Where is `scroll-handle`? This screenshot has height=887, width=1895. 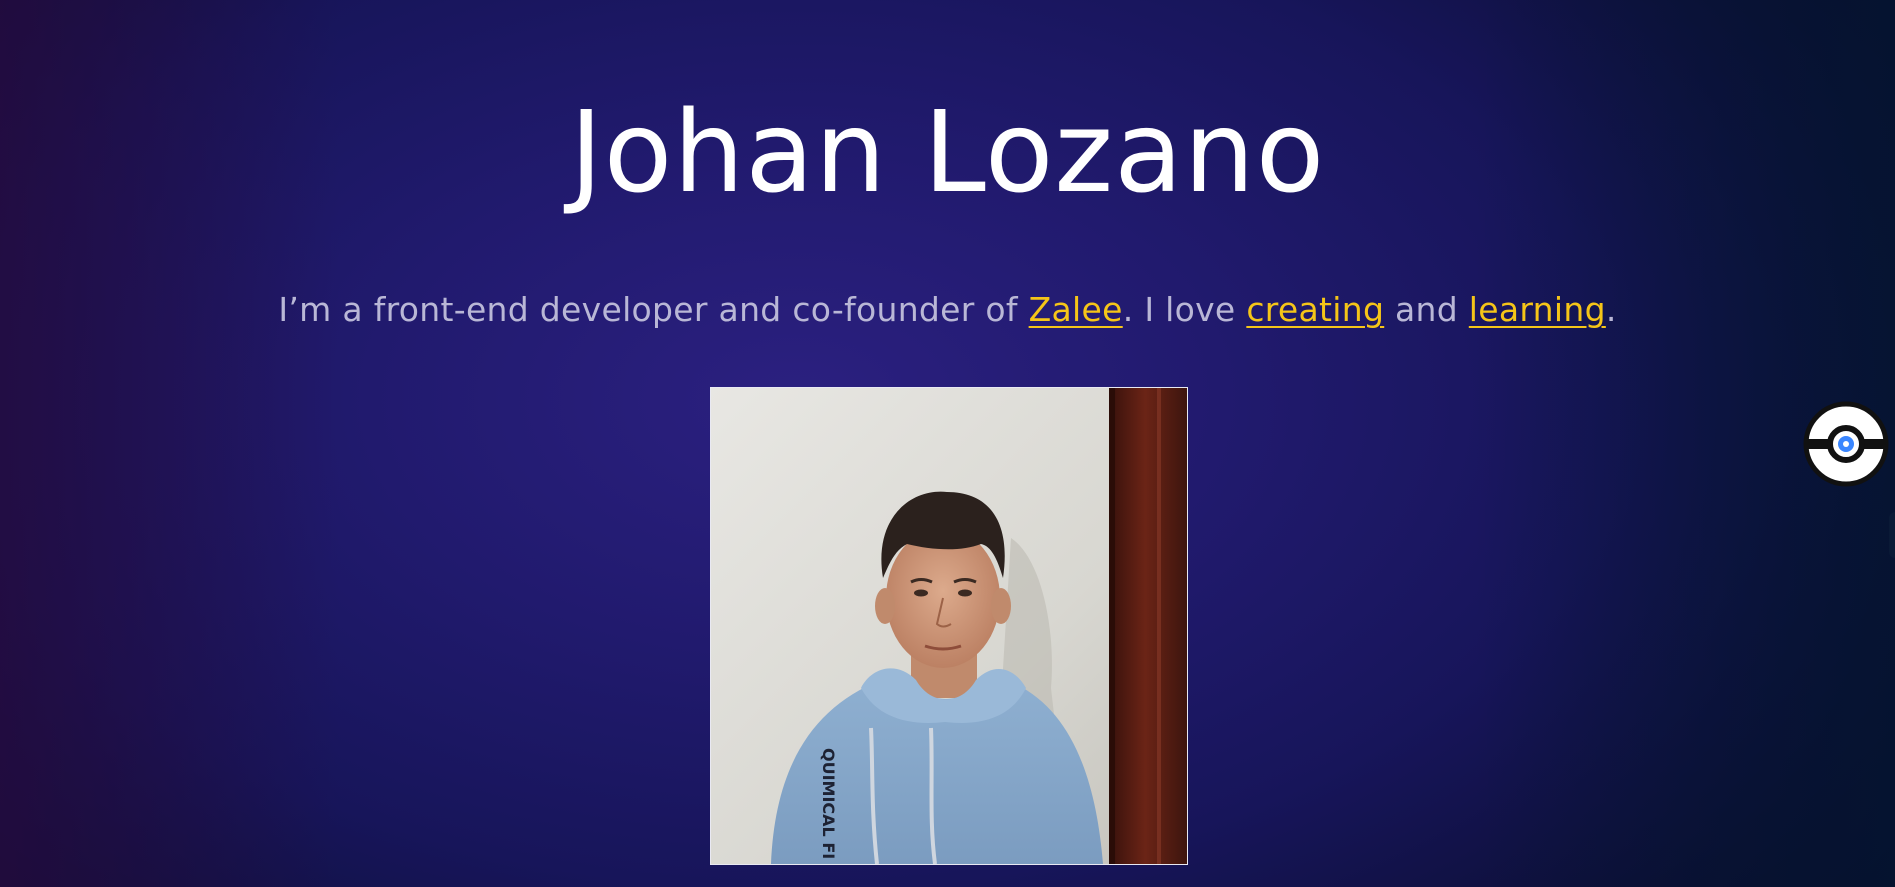 scroll-handle is located at coordinates (1892, 535).